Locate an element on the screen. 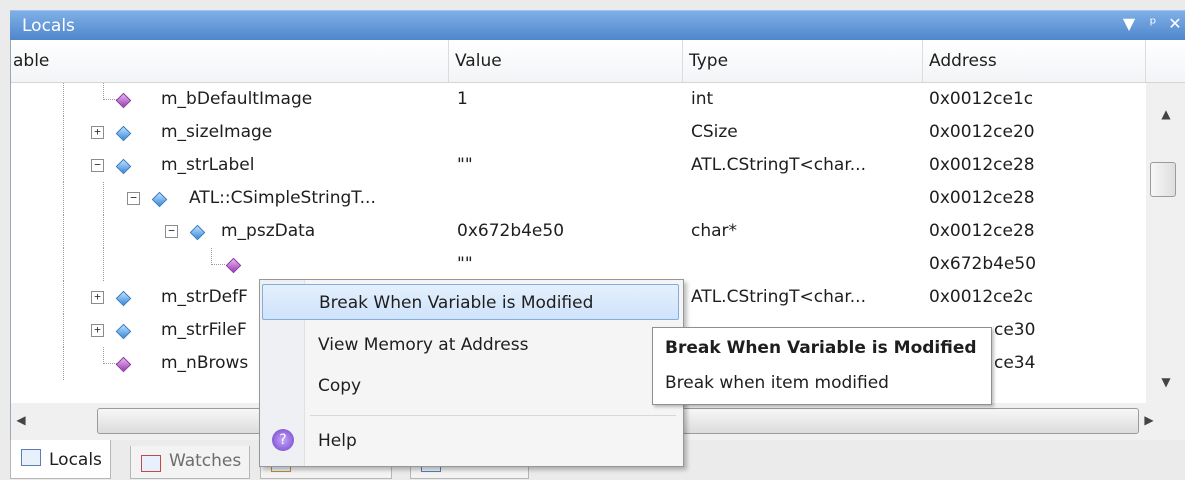 The image size is (1185, 480). tab-label: Locals is located at coordinates (75, 460).